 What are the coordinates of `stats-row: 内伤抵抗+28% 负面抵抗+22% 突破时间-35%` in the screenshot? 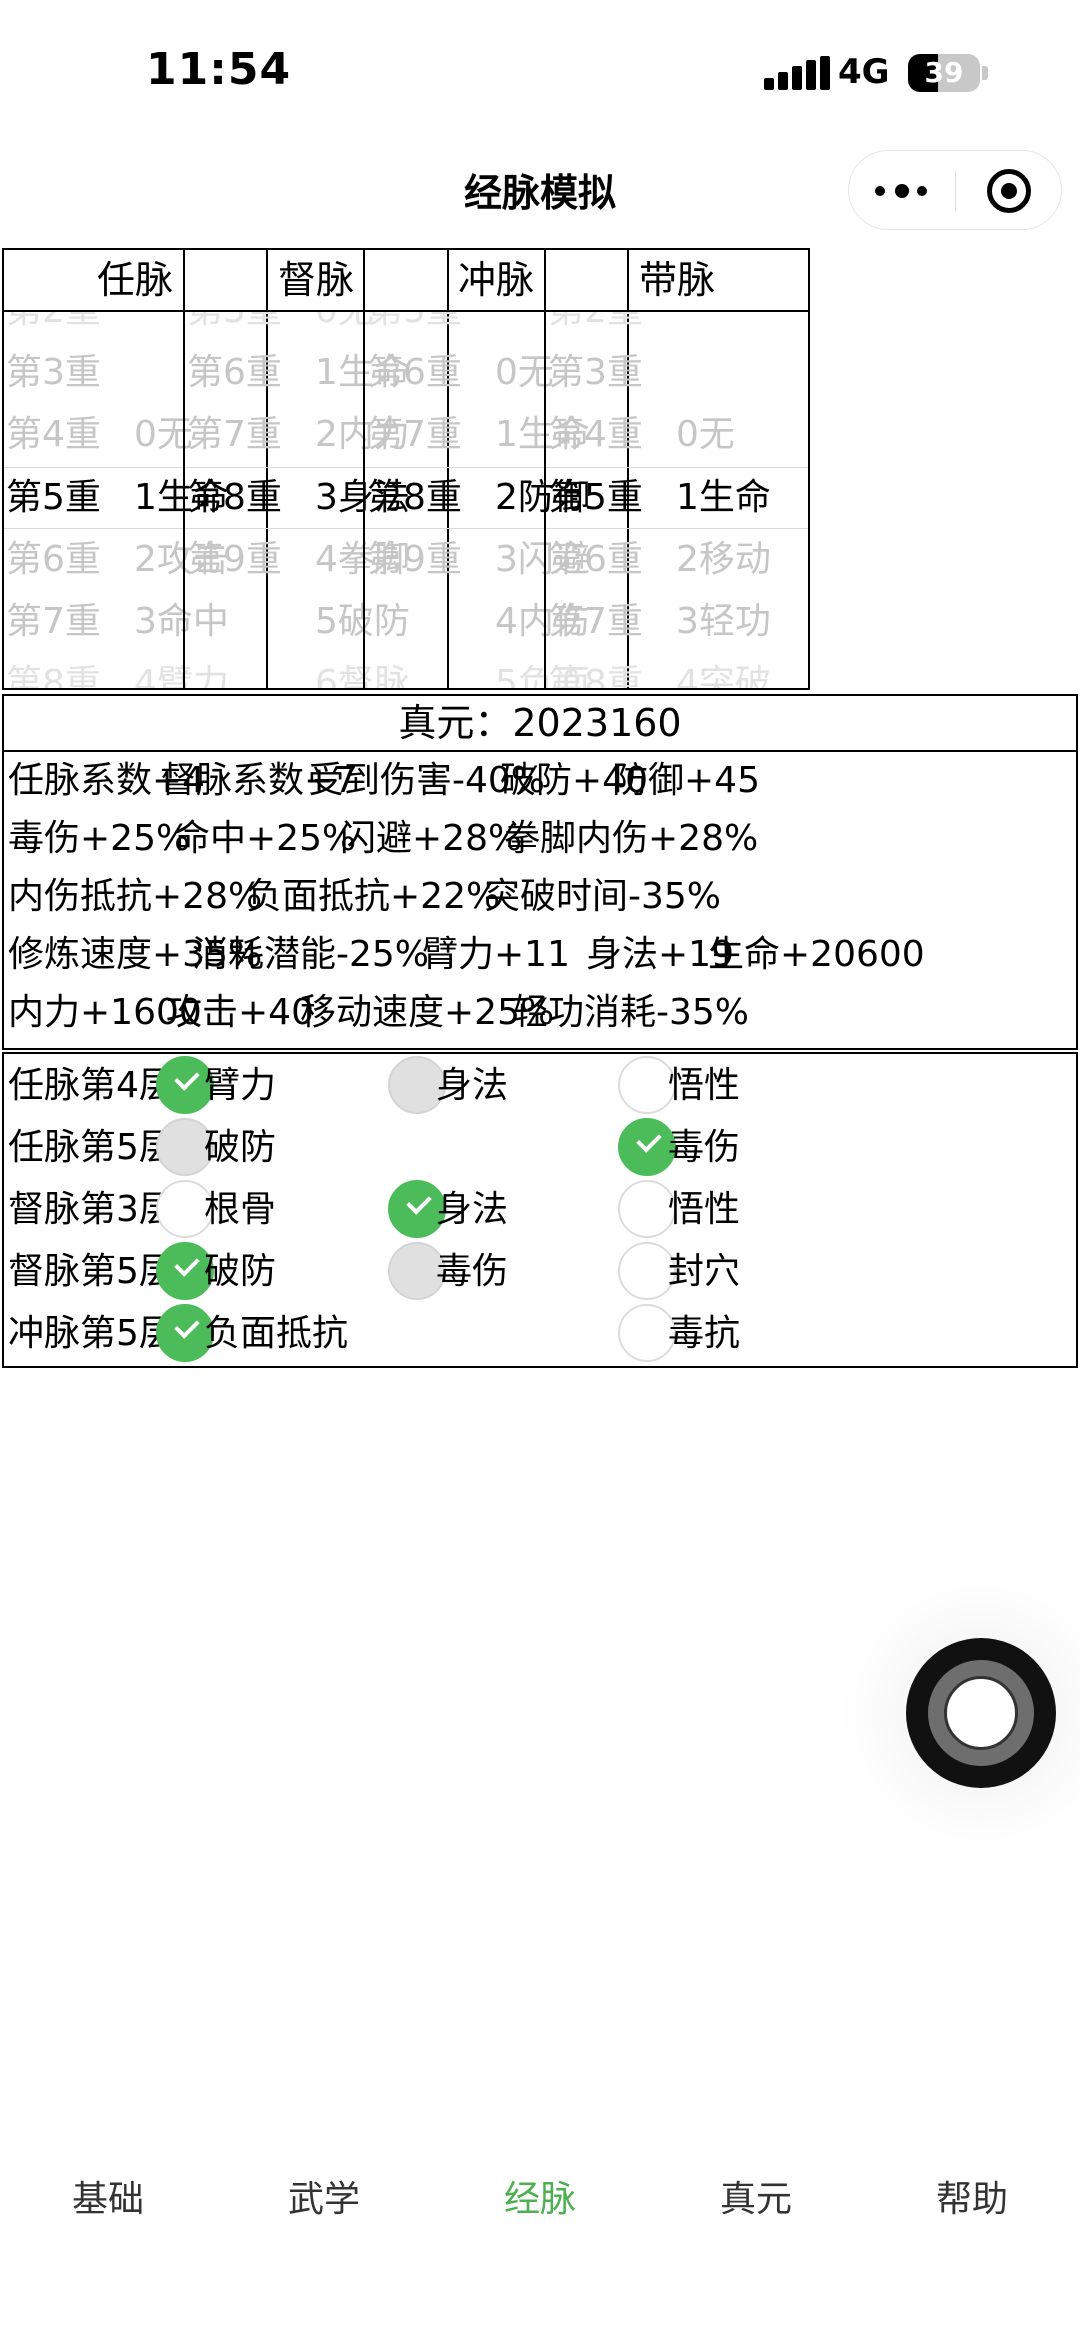 It's located at (540, 897).